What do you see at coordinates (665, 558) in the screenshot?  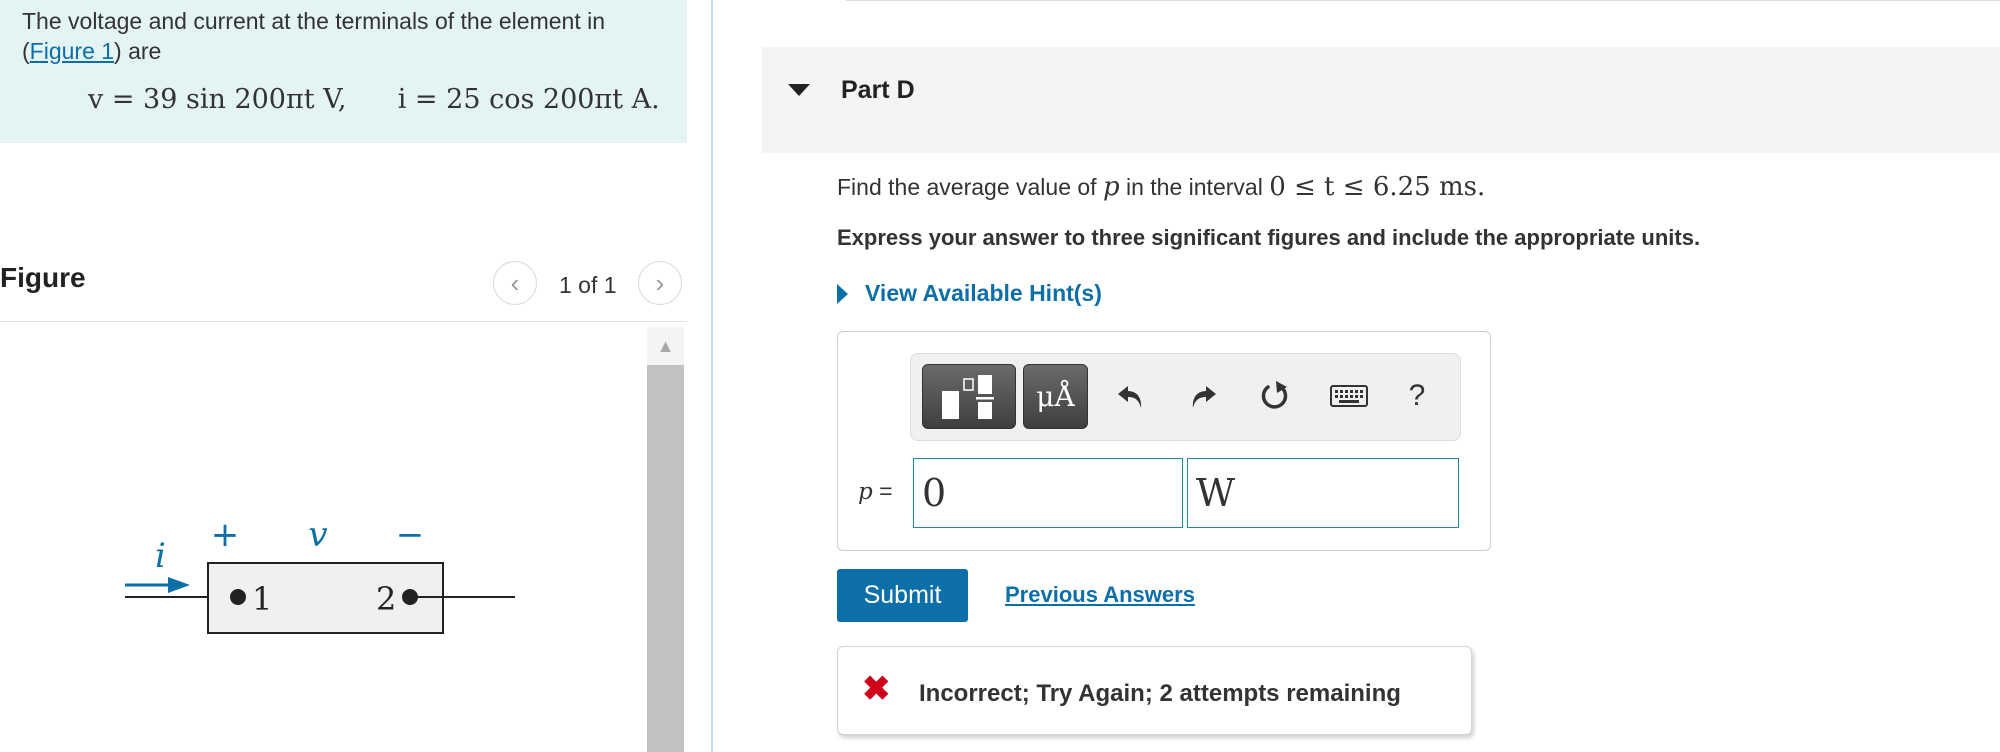 I see `scrollbar-thumb` at bounding box center [665, 558].